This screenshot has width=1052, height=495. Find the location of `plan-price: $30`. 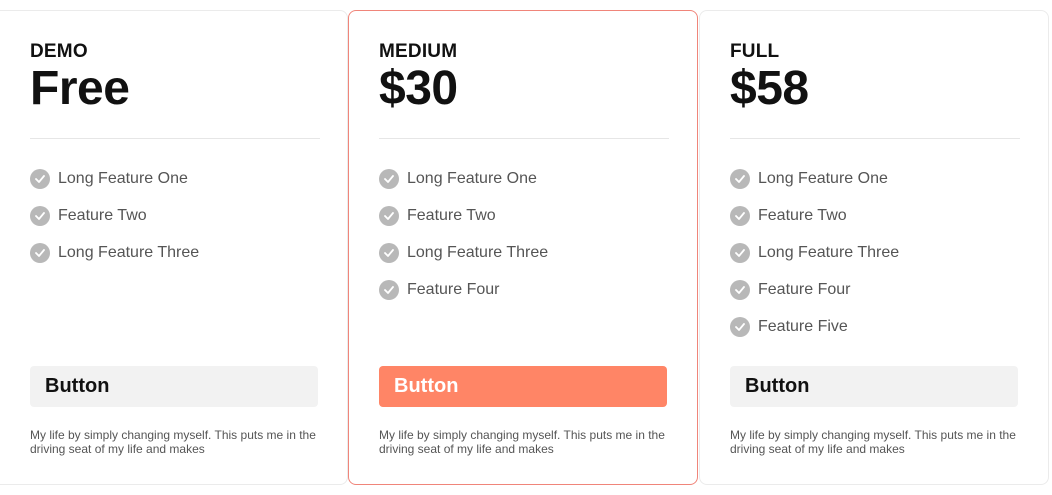

plan-price: $30 is located at coordinates (418, 88).